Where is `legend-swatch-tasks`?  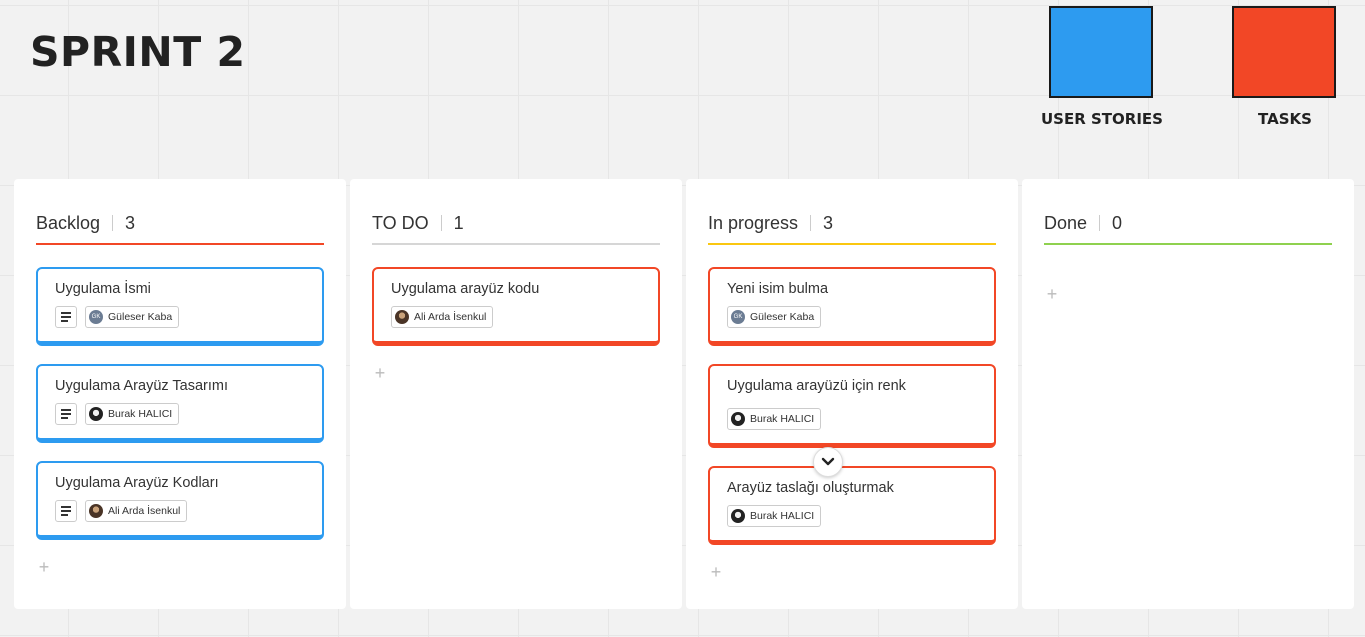 legend-swatch-tasks is located at coordinates (1284, 52).